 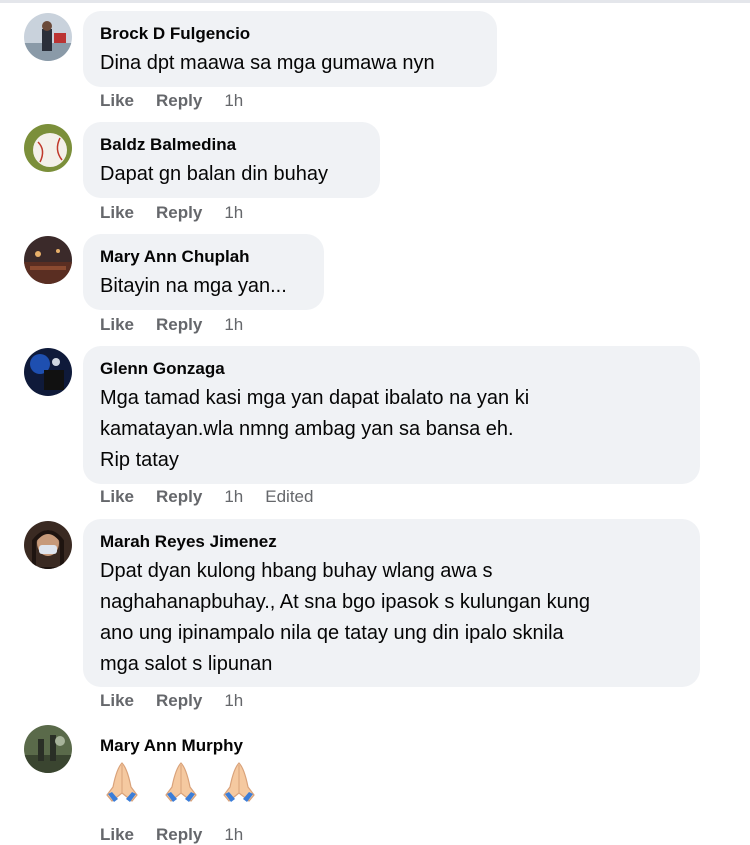 I want to click on comment-text-line: mga salot s lipunan, so click(x=186, y=664).